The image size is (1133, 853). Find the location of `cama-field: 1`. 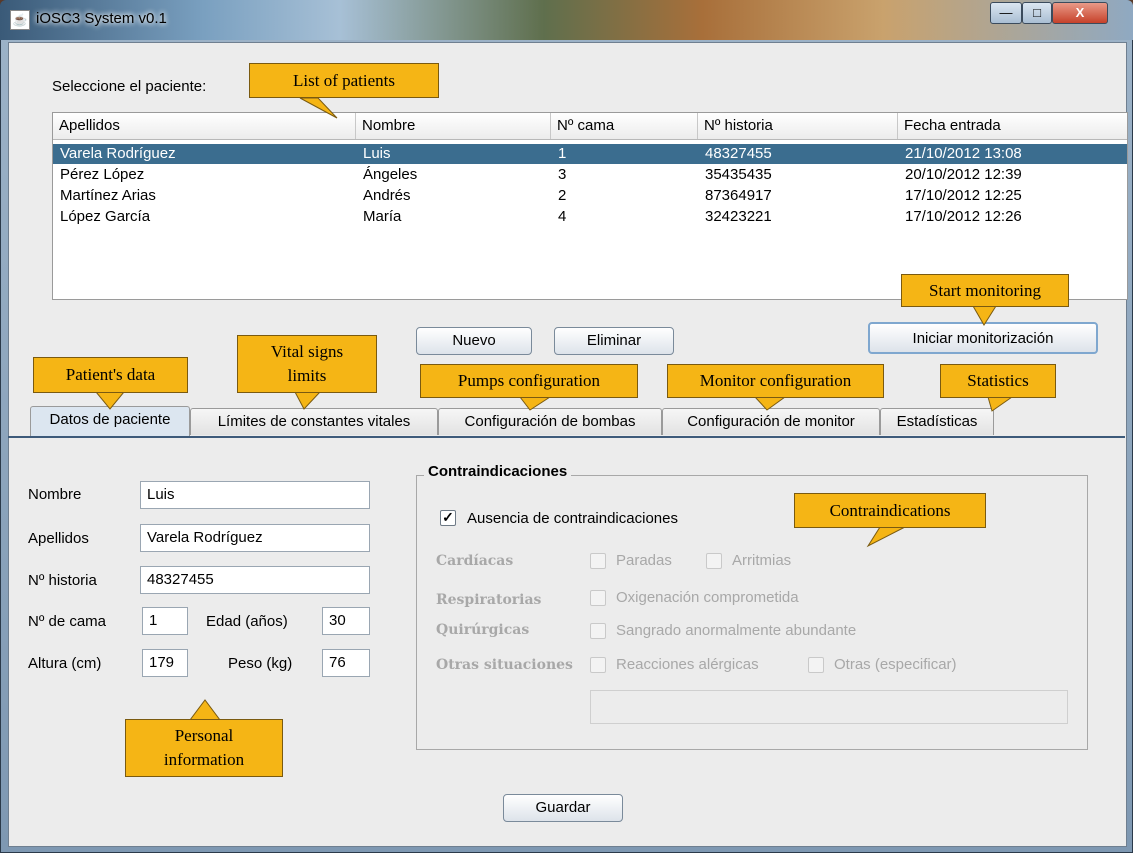

cama-field: 1 is located at coordinates (165, 621).